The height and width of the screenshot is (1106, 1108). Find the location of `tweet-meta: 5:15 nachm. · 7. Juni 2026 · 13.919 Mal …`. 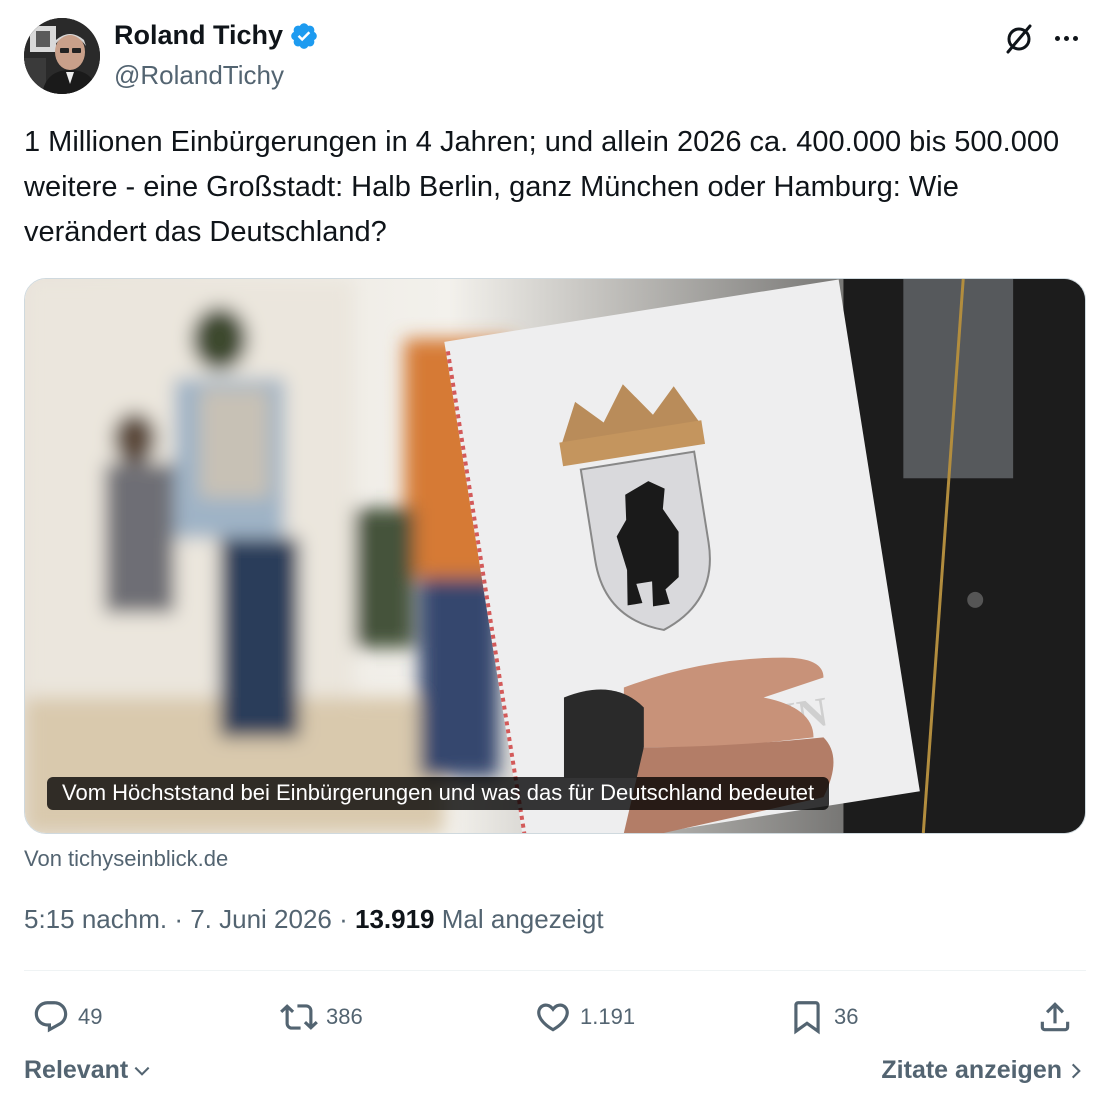

tweet-meta: 5:15 nachm. · 7. Juni 2026 · 13.919 Mal … is located at coordinates (314, 919).